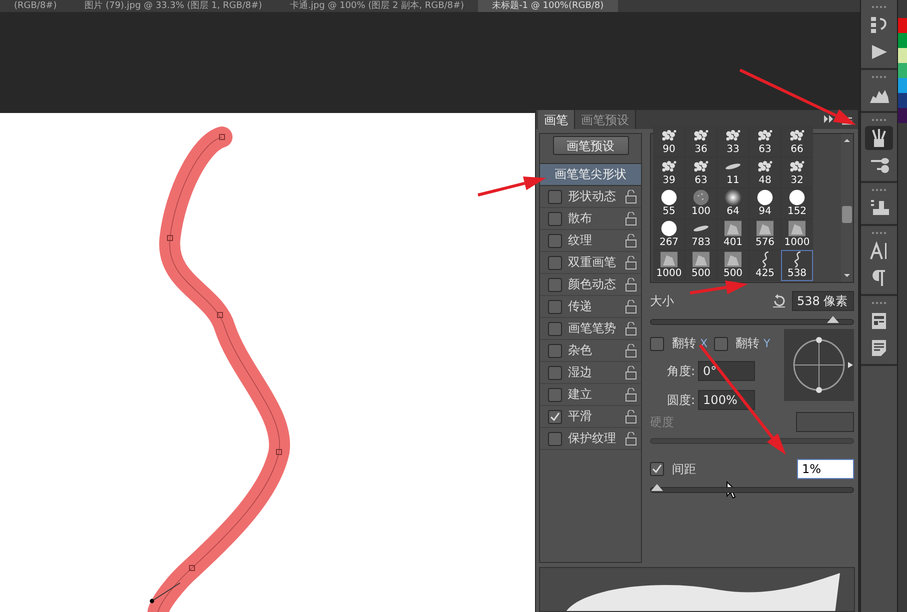  Describe the element at coordinates (593, 417) in the screenshot. I see `option-label: 平滑` at that location.